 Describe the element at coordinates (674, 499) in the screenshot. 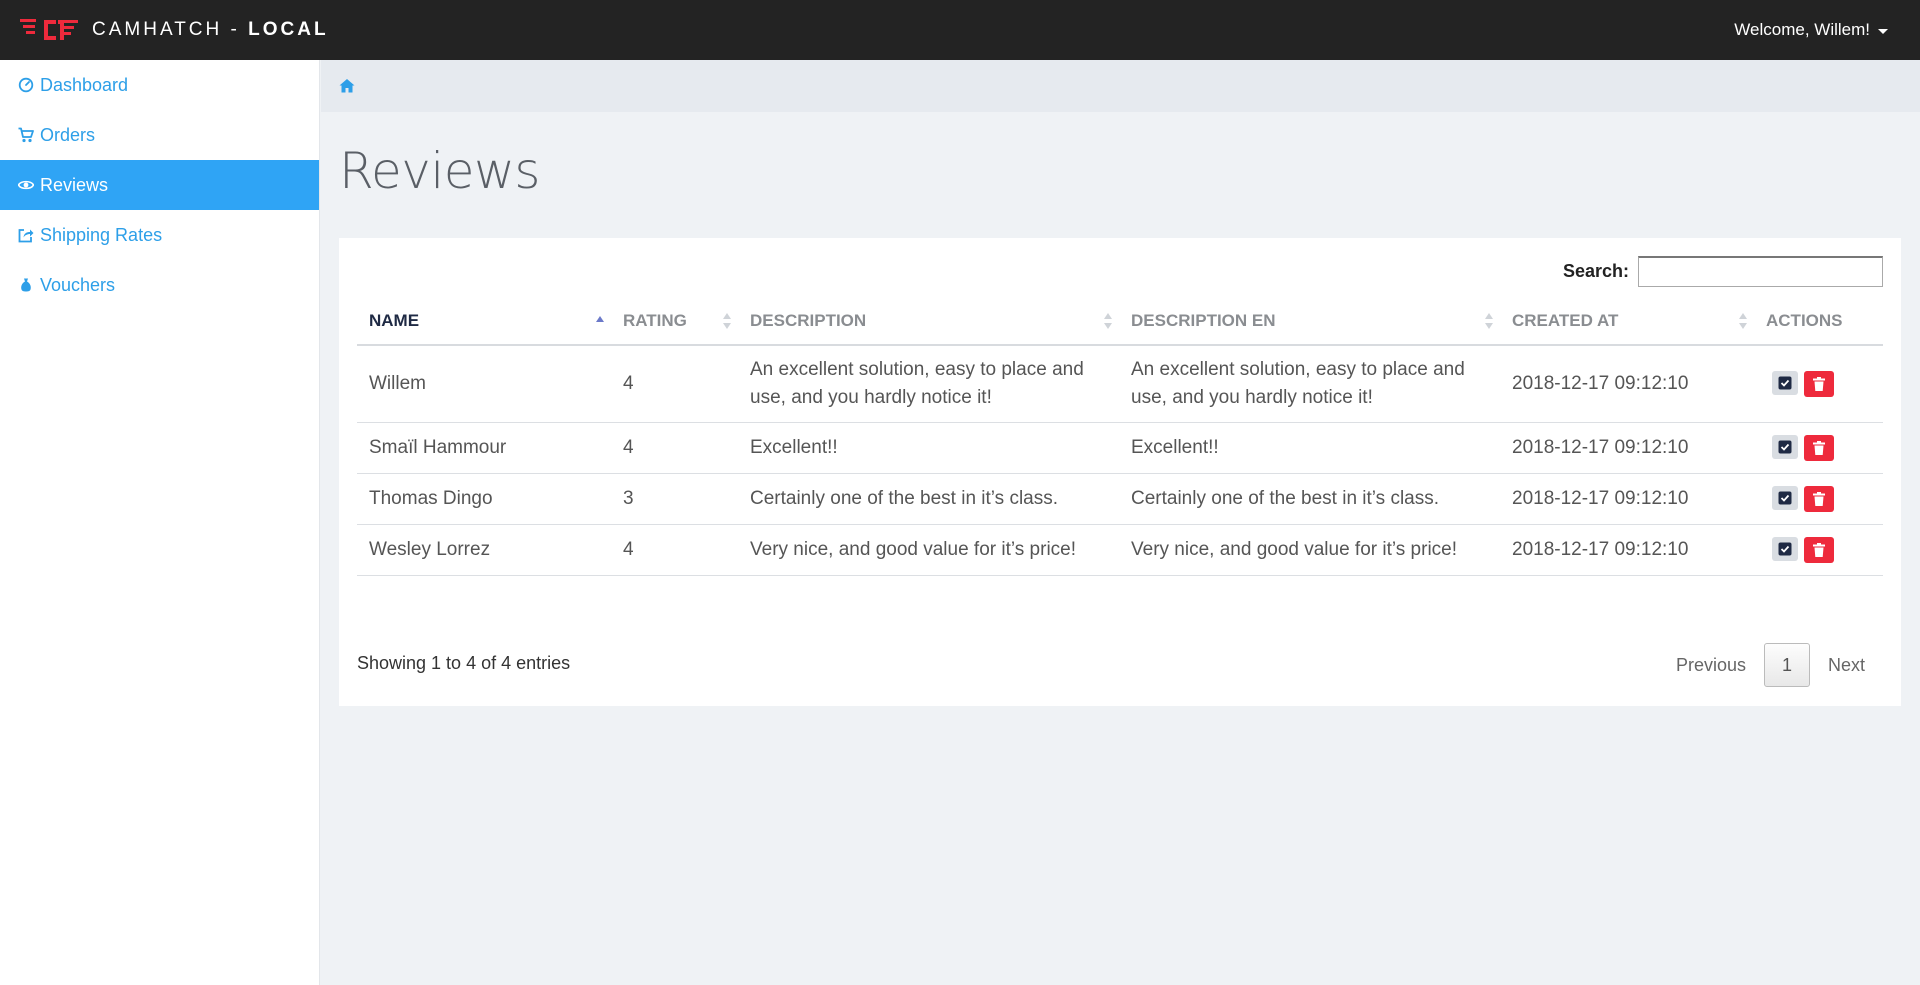

I see `cell-rating: 3` at that location.